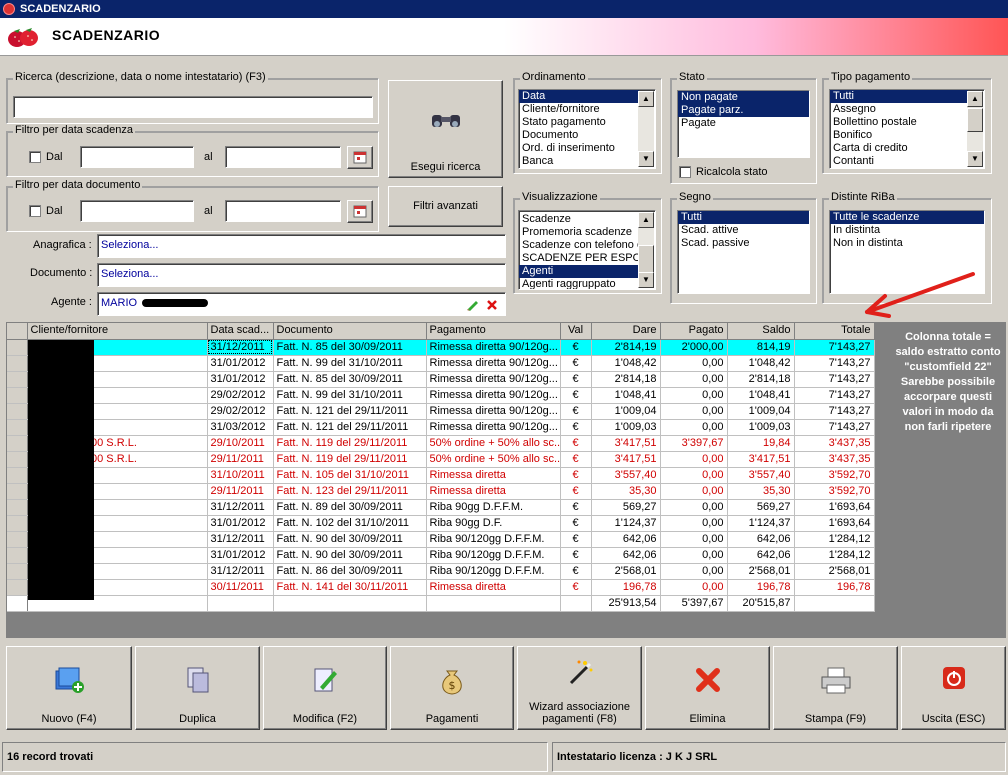 This screenshot has height=775, width=1008. I want to click on visualizzazione-item: Promemoria scadenze, so click(587, 232).